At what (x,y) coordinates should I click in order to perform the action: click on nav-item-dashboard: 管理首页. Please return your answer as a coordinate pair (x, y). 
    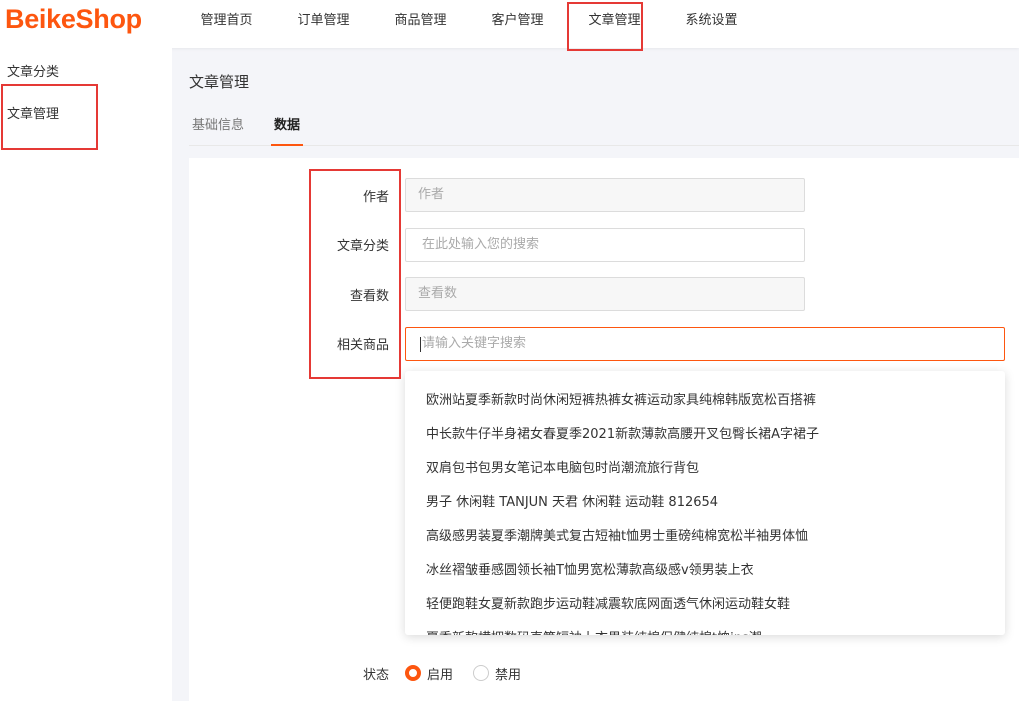
    Looking at the image, I should click on (226, 24).